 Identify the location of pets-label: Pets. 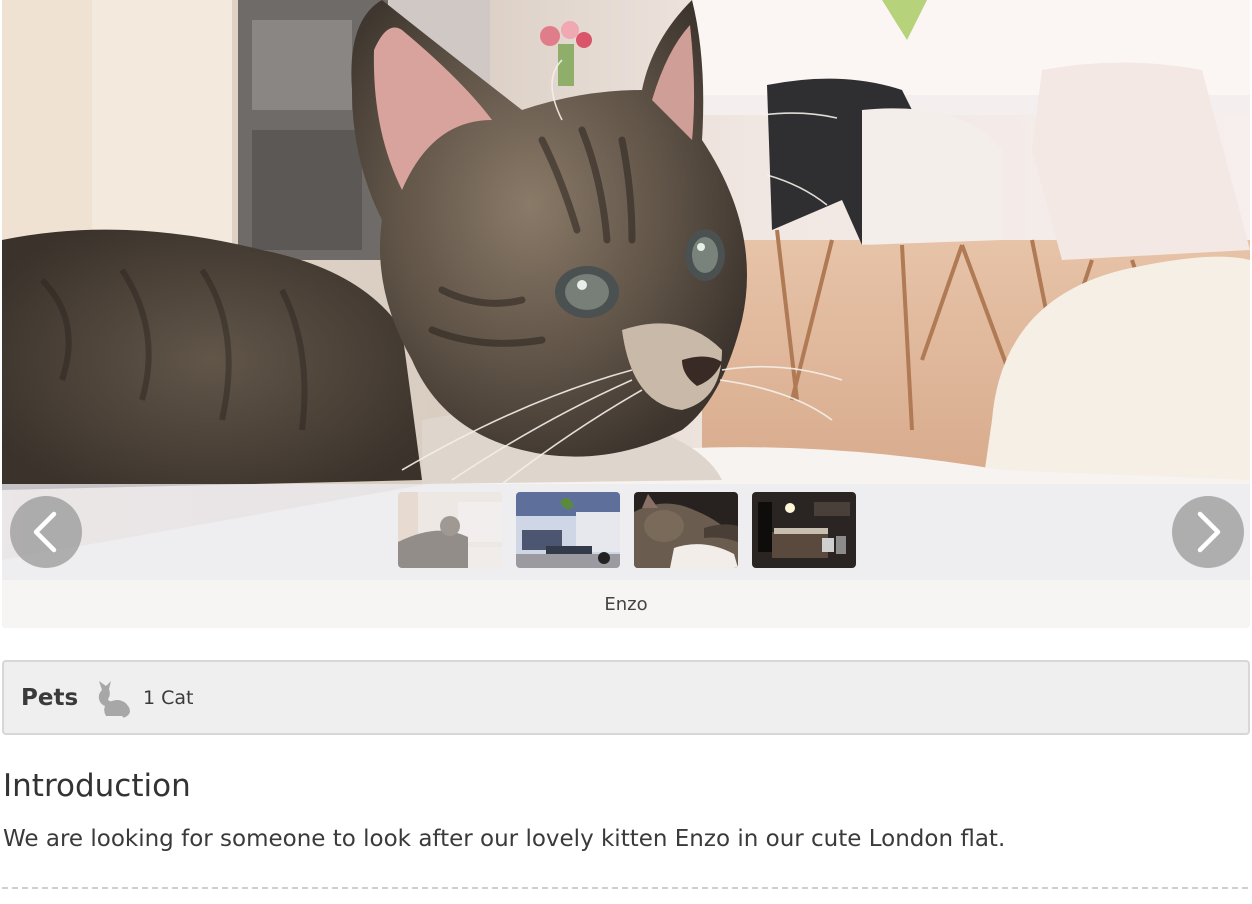
(50, 698).